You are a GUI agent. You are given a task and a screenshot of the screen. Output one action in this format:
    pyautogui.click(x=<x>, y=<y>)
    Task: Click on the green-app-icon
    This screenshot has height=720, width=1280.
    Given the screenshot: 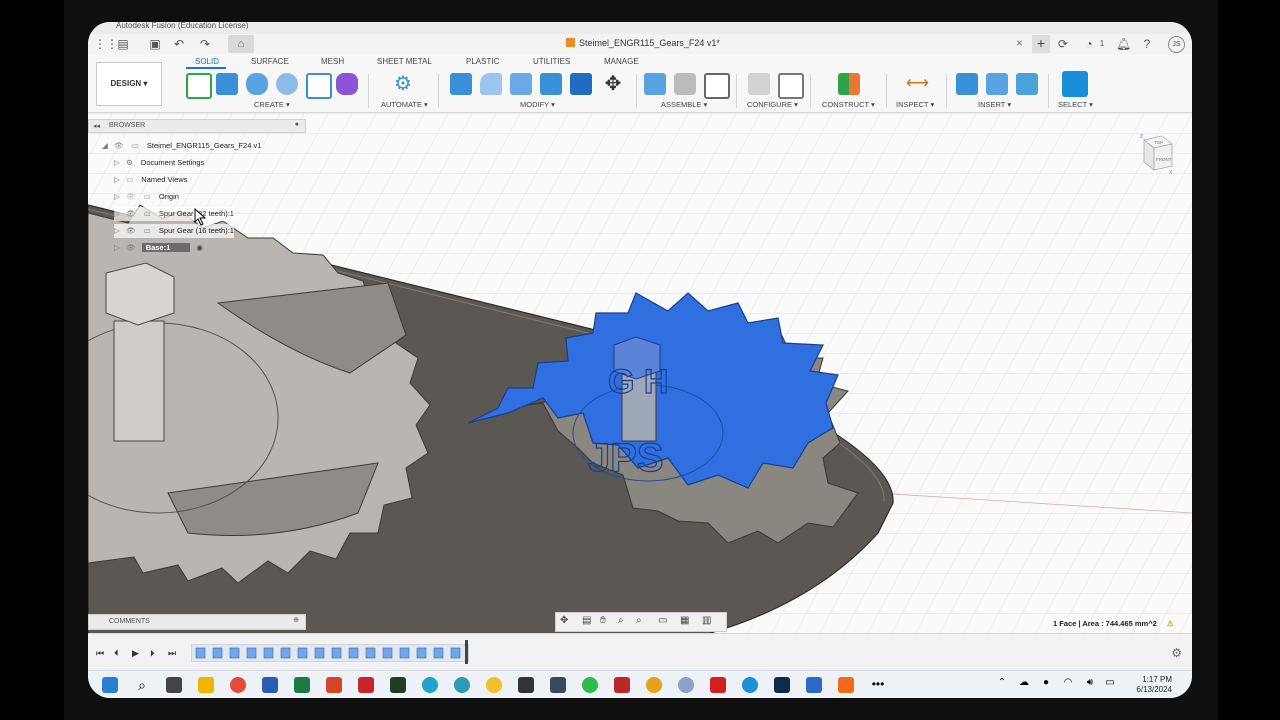 What is the action you would take?
    pyautogui.click(x=590, y=685)
    